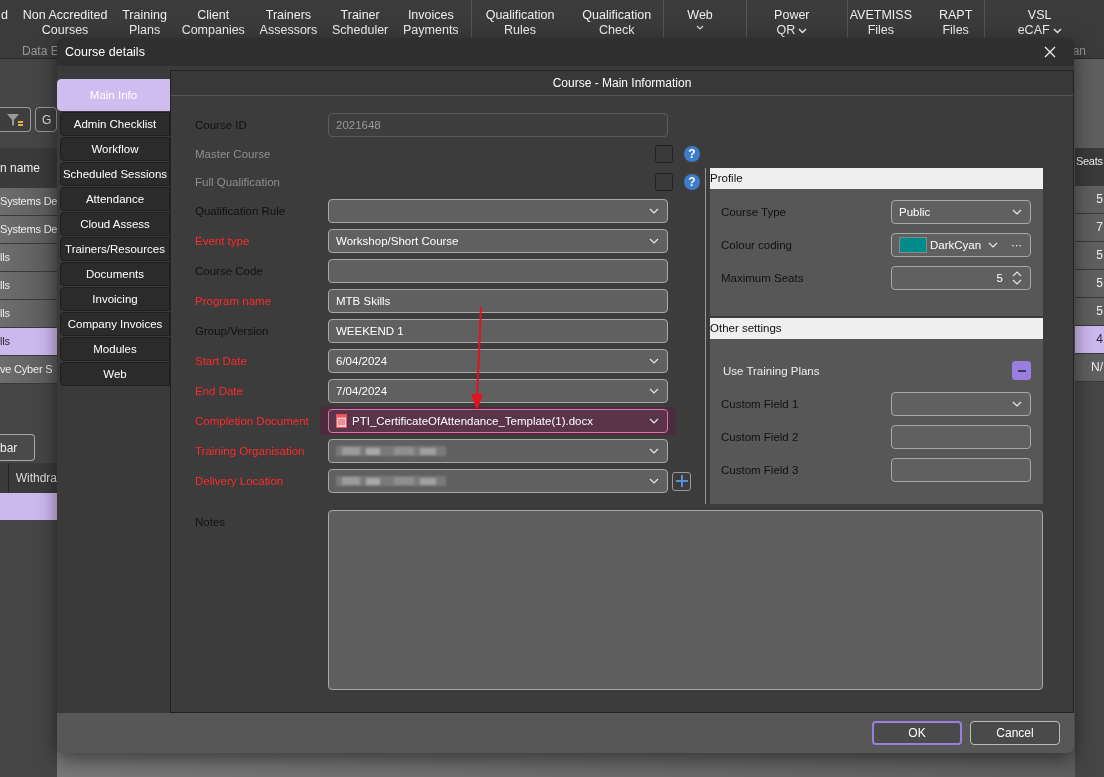 The image size is (1104, 777). Describe the element at coordinates (753, 211) in the screenshot. I see `field-label: Course Type` at that location.